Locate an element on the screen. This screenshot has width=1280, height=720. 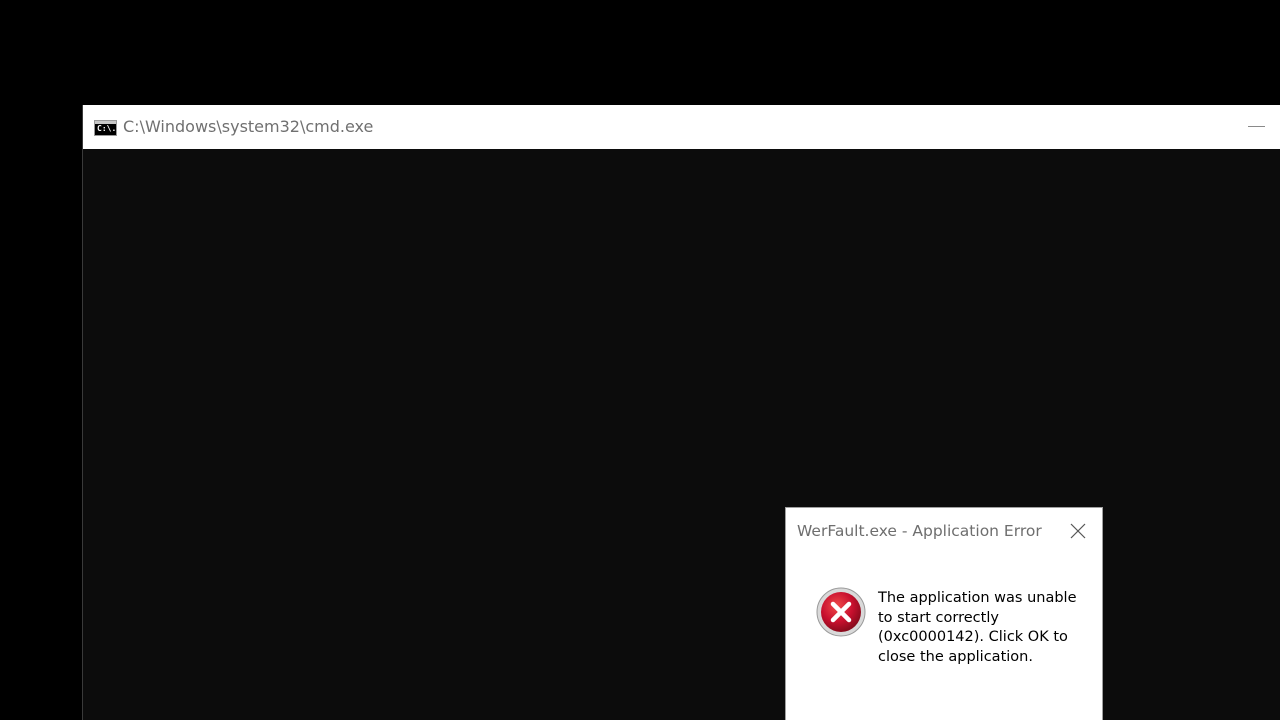
minimize-icon is located at coordinates (1256, 126).